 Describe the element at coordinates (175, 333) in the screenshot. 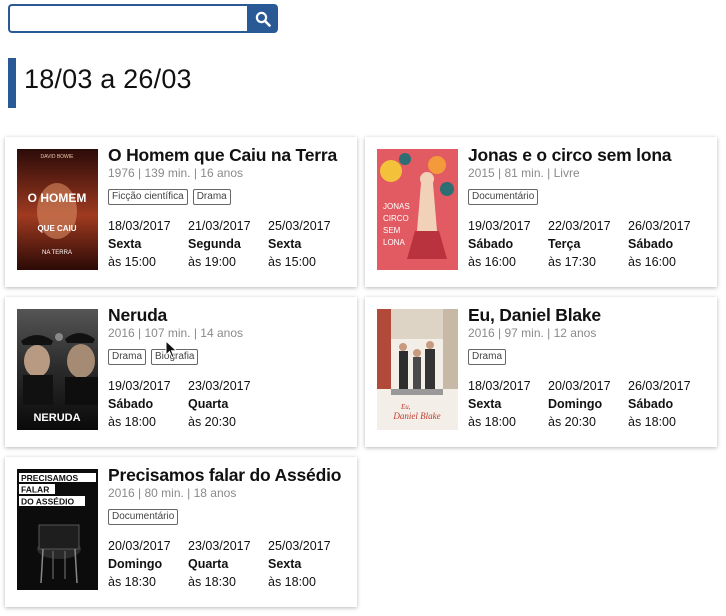

I see `movie-meta: 2016 | 107 min. | 14 anos` at that location.